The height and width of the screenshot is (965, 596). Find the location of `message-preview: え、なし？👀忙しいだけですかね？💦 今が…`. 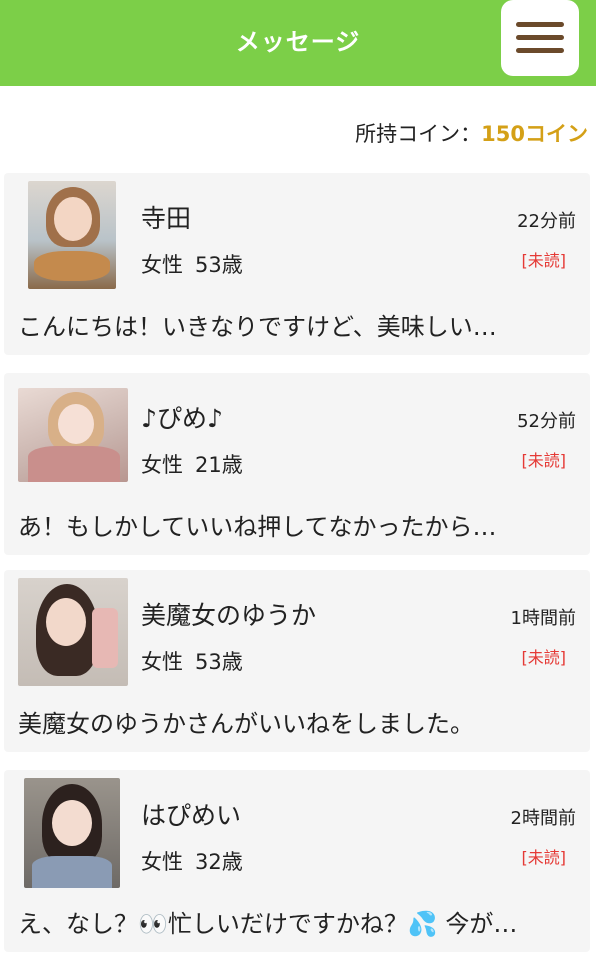

message-preview: え、なし？👀忙しいだけですかね？💦 今が… is located at coordinates (268, 924).